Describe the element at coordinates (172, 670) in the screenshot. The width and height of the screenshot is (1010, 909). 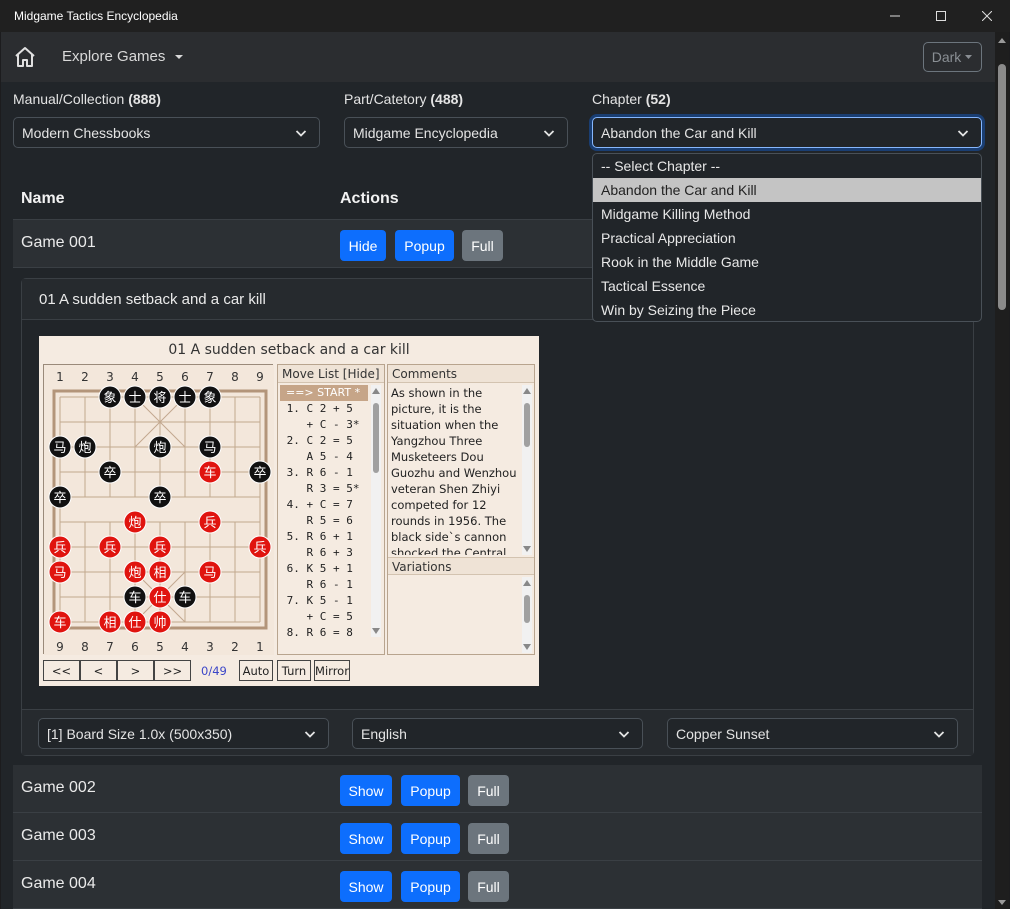
I see `last-move-button: >>` at that location.